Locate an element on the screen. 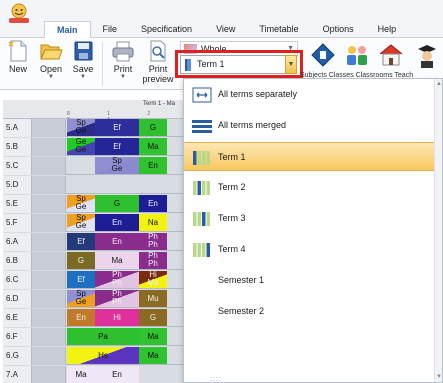 The height and width of the screenshot is (383, 443). class-label: 6.F is located at coordinates (17, 337).